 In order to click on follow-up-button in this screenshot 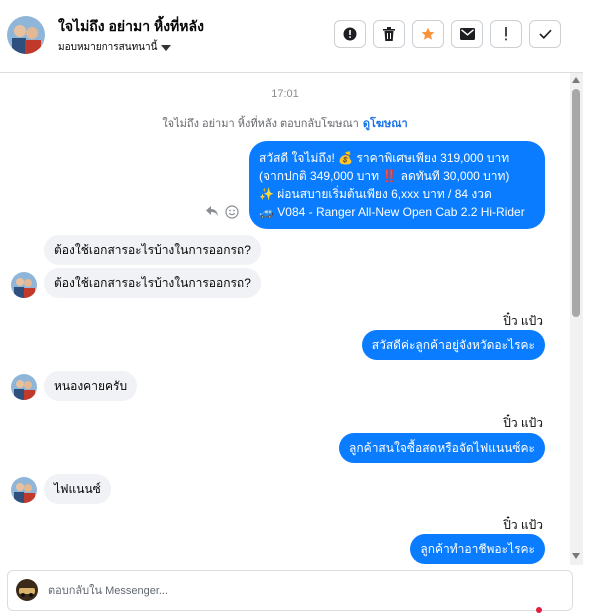, I will do `click(506, 34)`.